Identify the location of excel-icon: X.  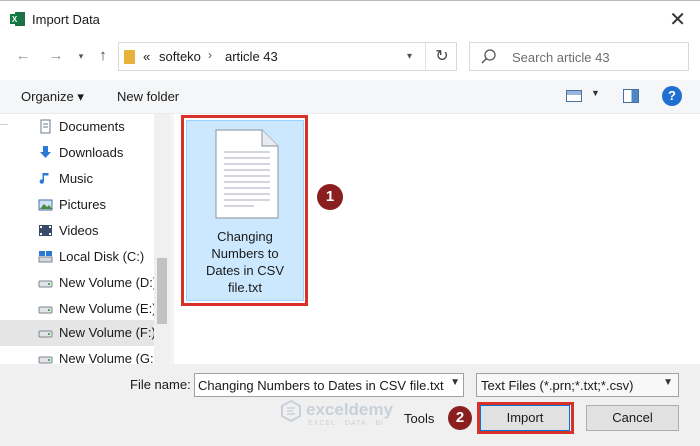
(17, 19).